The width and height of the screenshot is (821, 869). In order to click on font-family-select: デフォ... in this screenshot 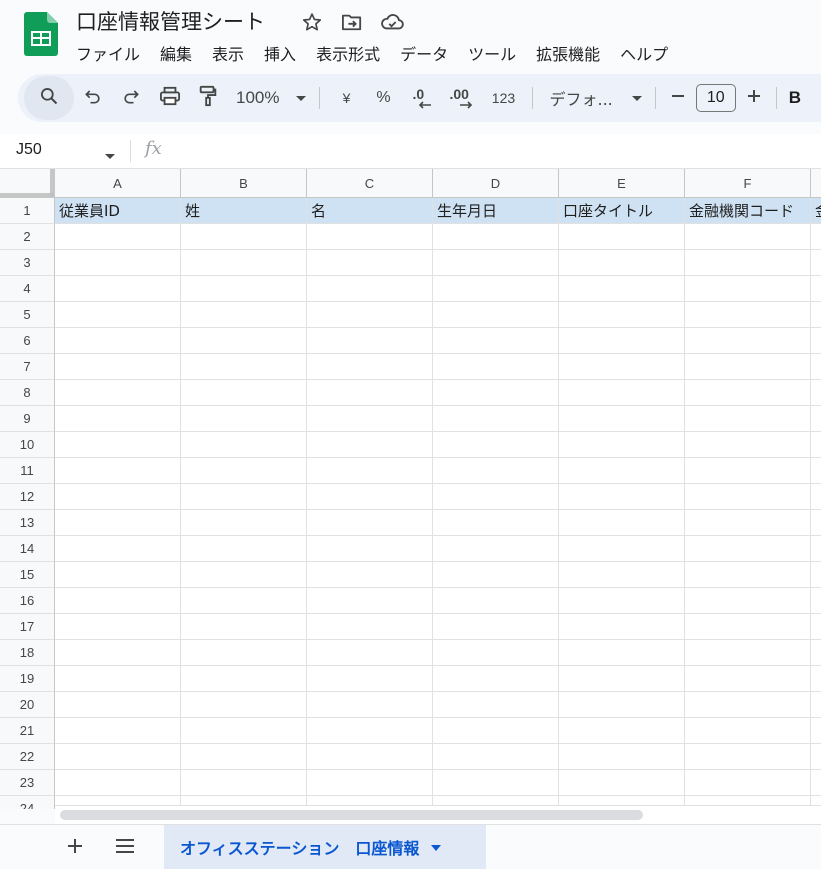, I will do `click(593, 98)`.